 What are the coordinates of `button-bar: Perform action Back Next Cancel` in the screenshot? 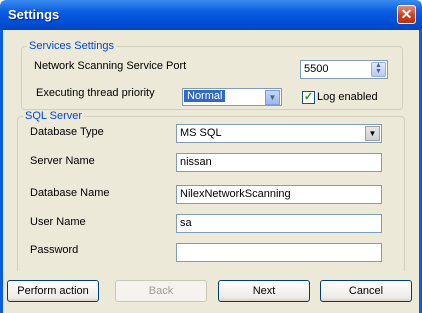 It's located at (211, 292).